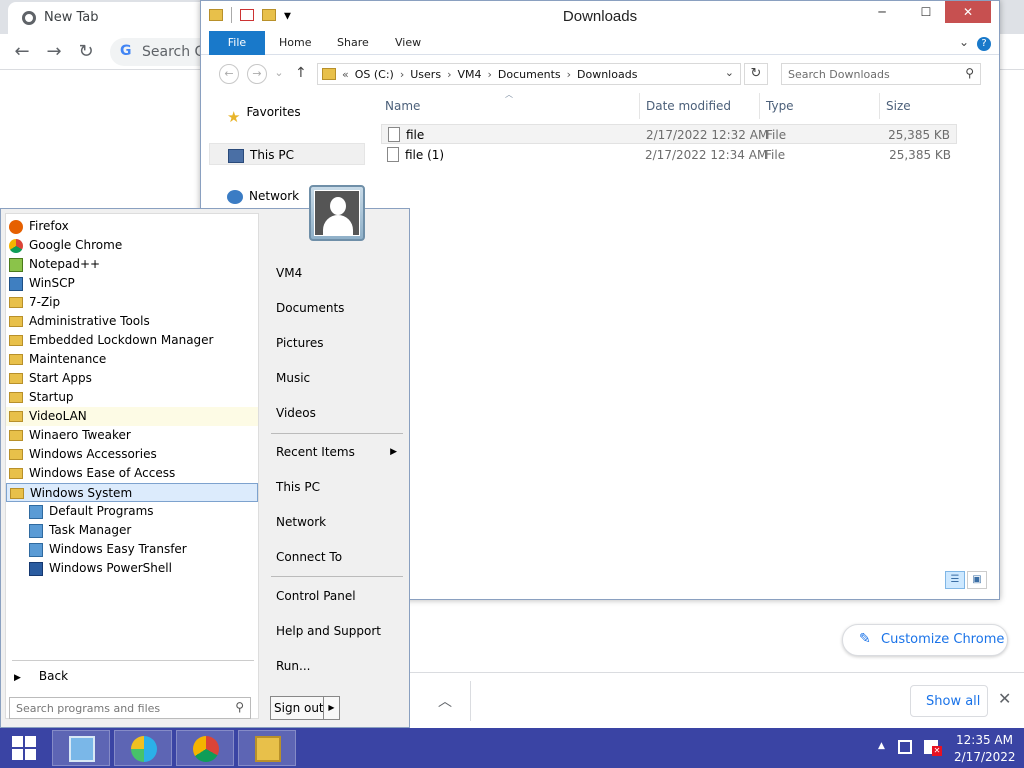 The height and width of the screenshot is (768, 1024). What do you see at coordinates (132, 359) in the screenshot?
I see `program-item: Maintenance` at bounding box center [132, 359].